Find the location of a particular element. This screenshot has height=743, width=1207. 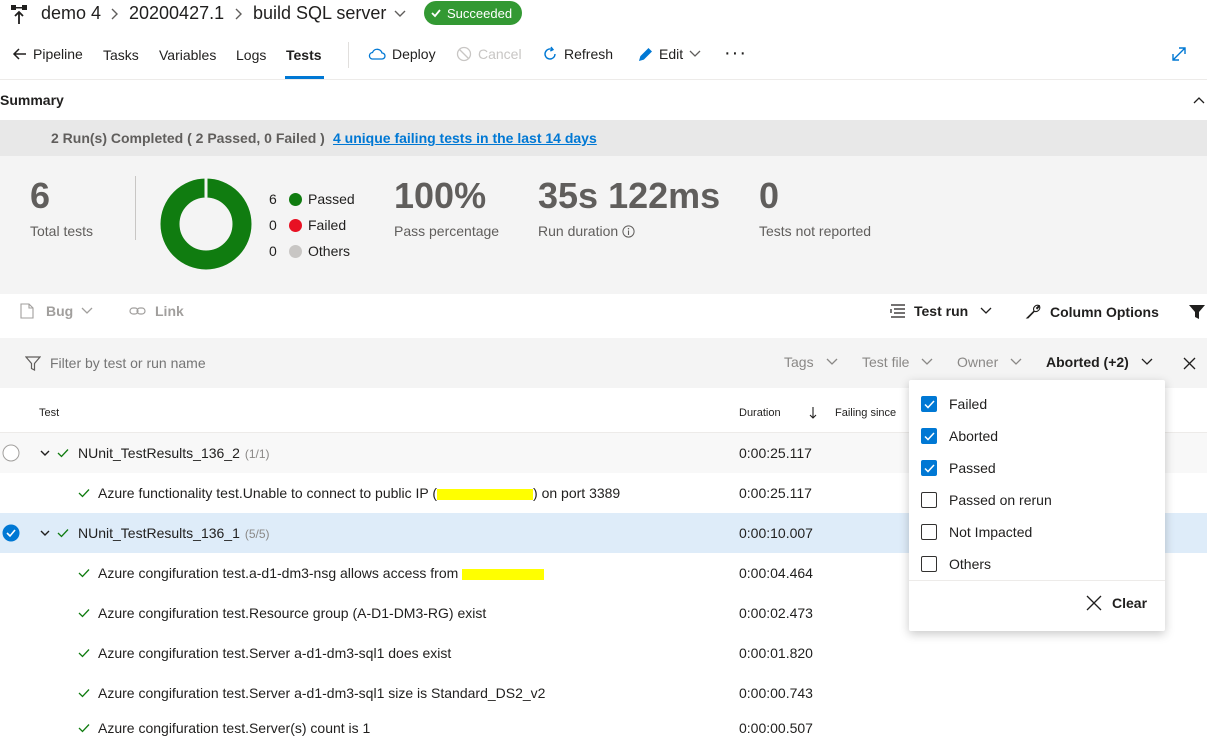

row-selected-check-icon is located at coordinates (11, 533).